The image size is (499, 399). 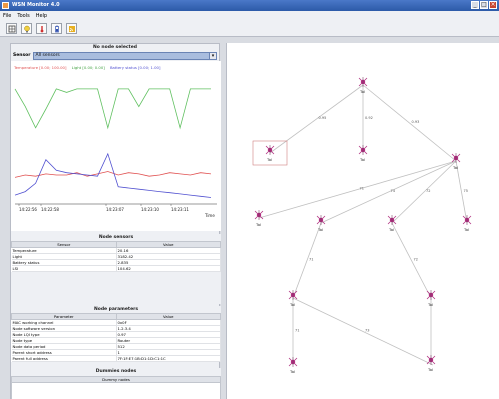 I want to click on x-tick-label: 14:22:56, so click(x=28, y=209).